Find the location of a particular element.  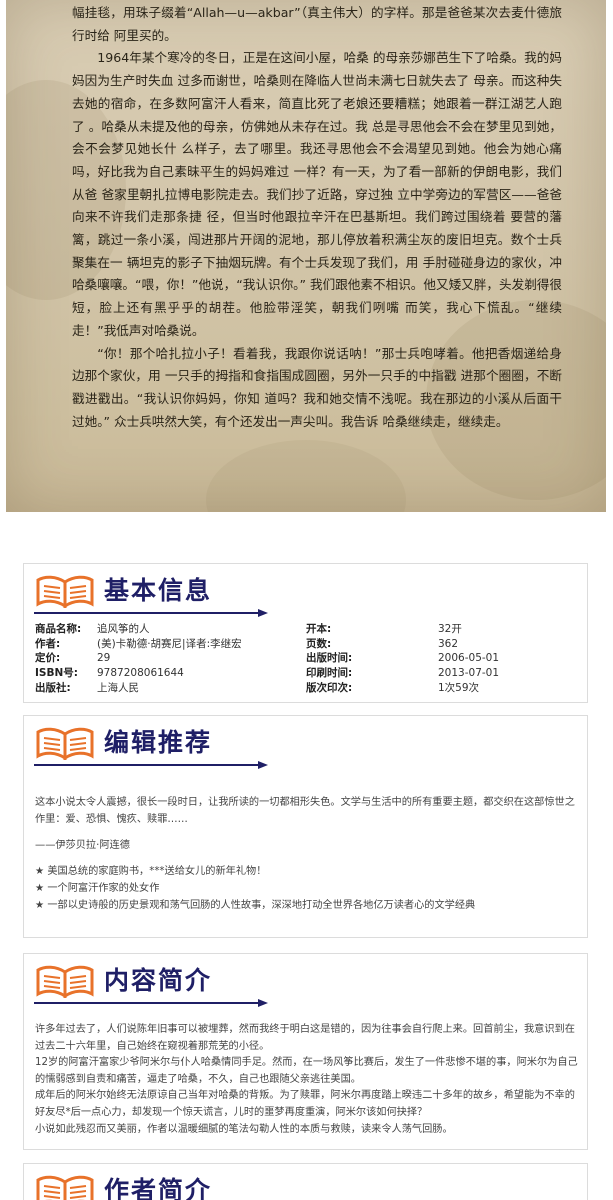

info-label: 作者: is located at coordinates (48, 643).